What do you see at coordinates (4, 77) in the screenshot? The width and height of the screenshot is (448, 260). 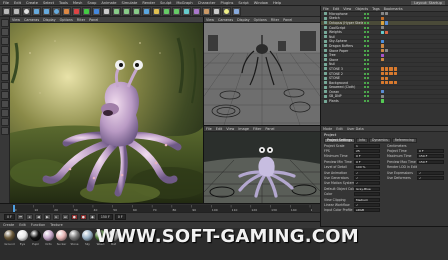 I see `polygons-mode-icon` at bounding box center [4, 77].